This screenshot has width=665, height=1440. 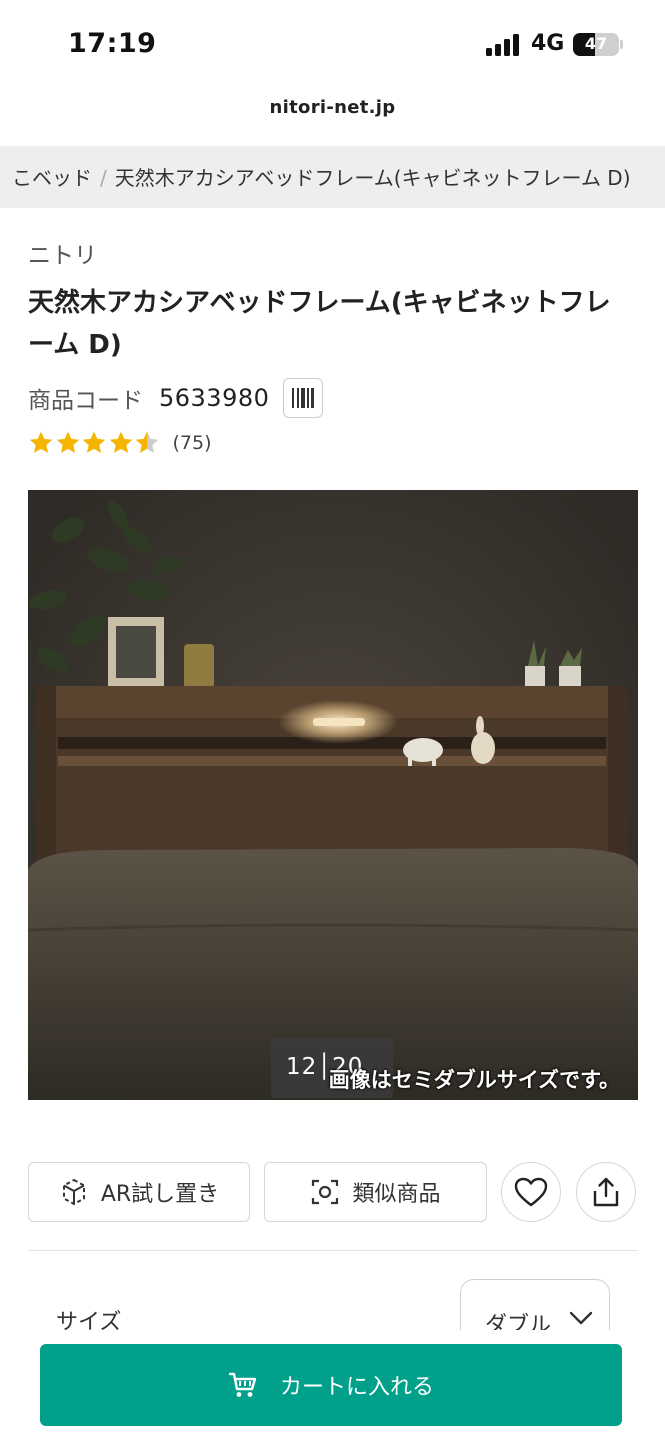 I want to click on add-to-cart-button: カートに入れる, so click(x=331, y=1385).